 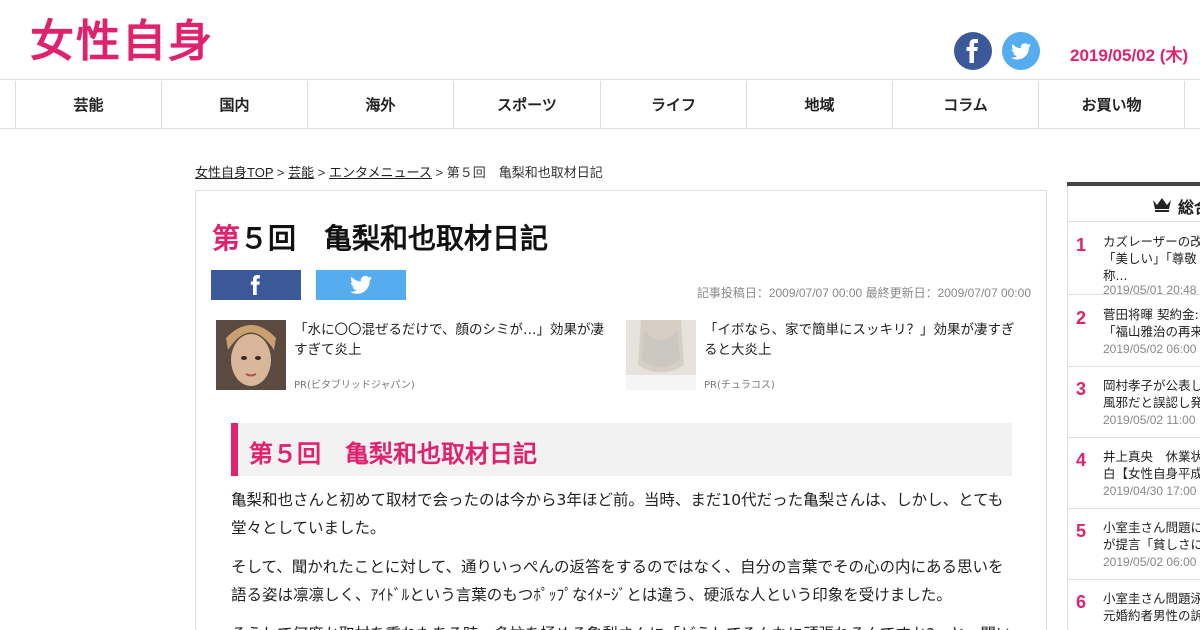 What do you see at coordinates (1081, 318) in the screenshot?
I see `rank-number: 2` at bounding box center [1081, 318].